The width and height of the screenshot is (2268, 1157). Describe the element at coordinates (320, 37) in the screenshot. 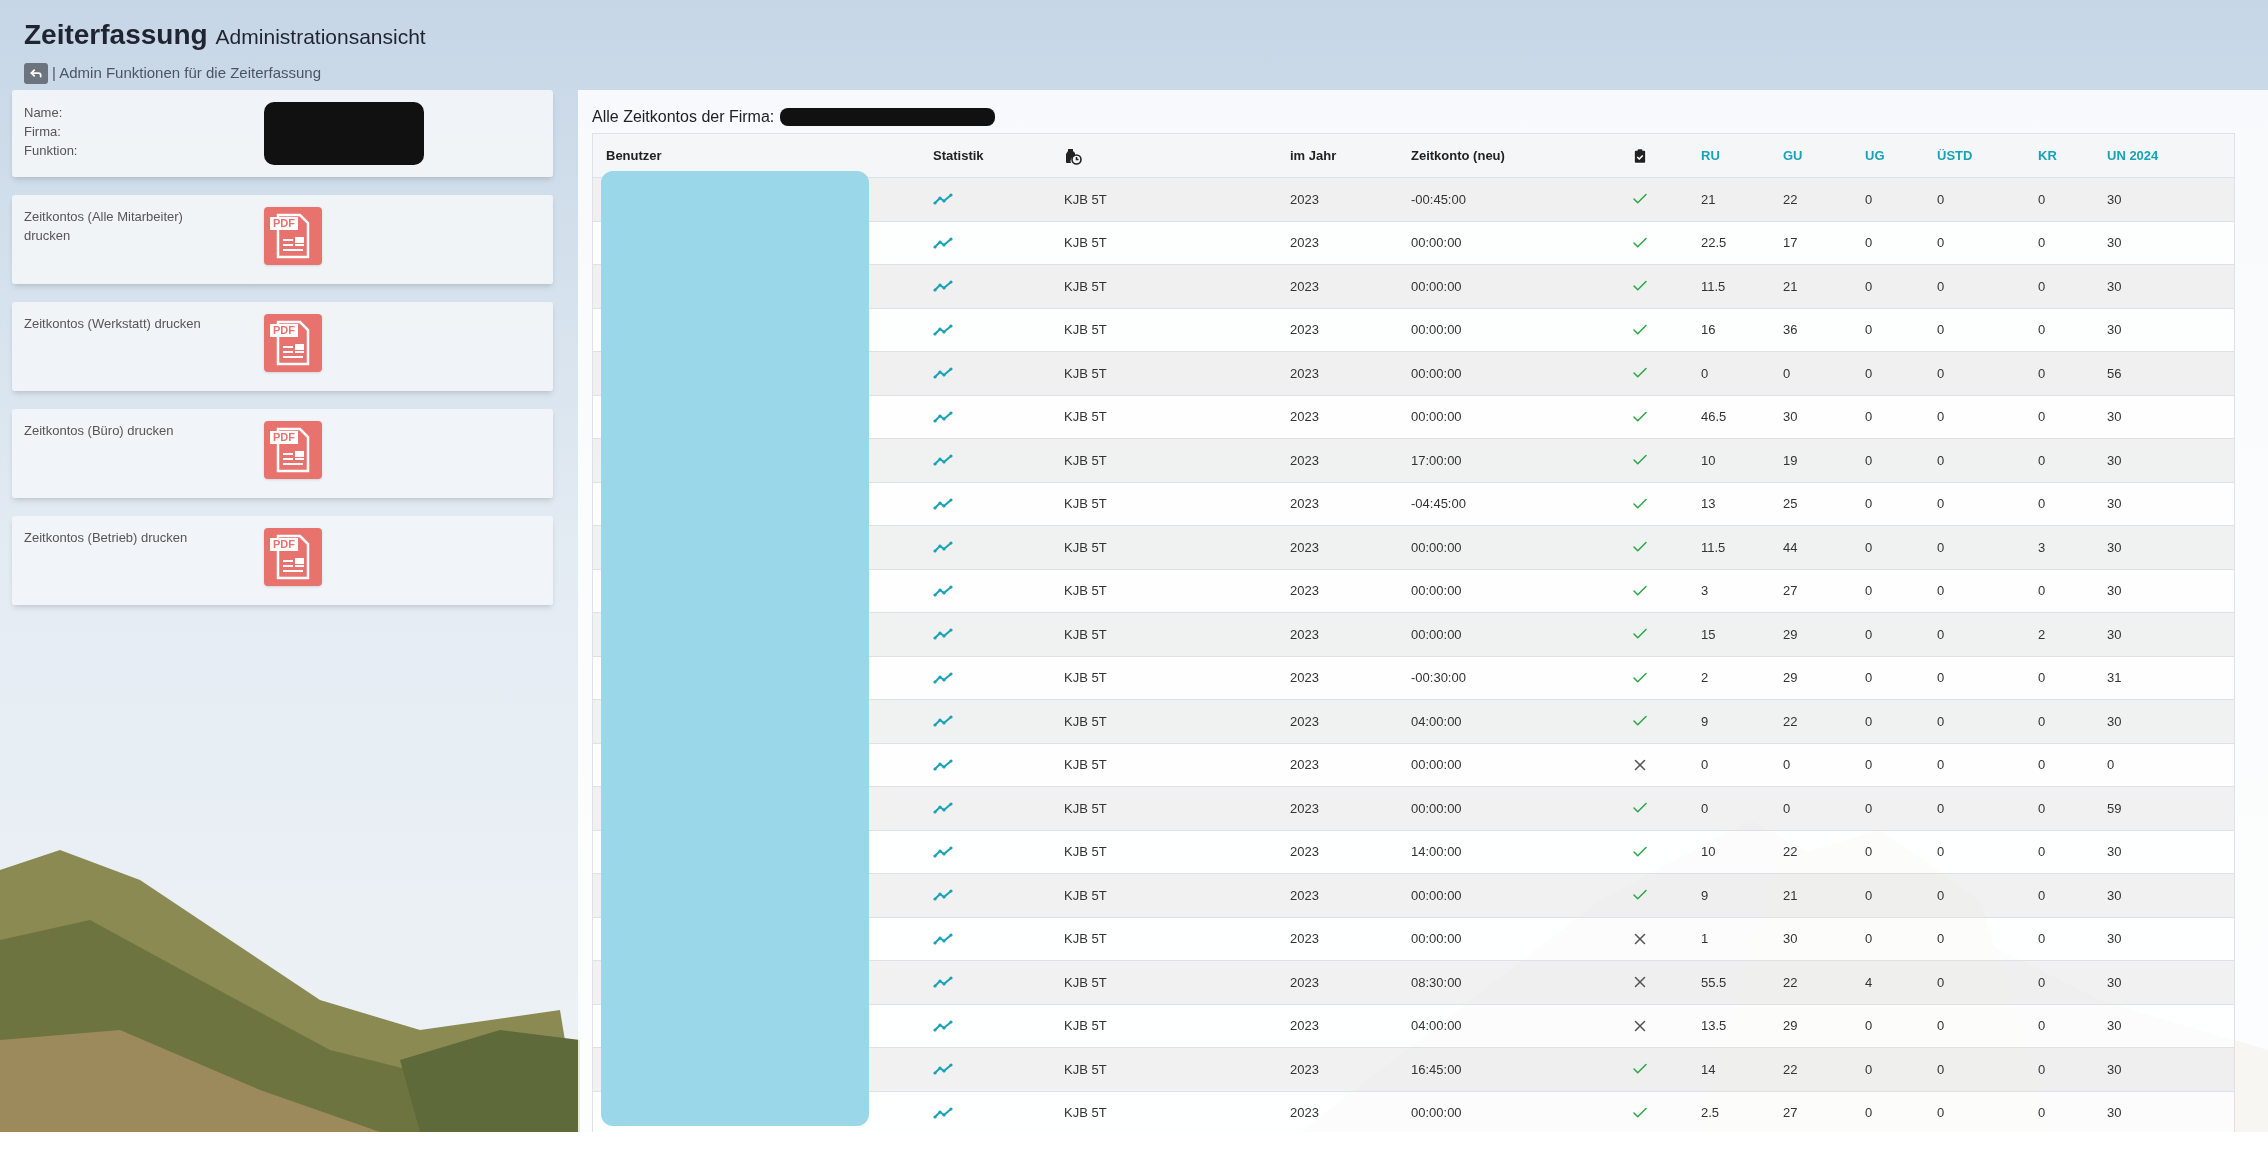

I see `page-subtitle: Administrationsansicht` at that location.